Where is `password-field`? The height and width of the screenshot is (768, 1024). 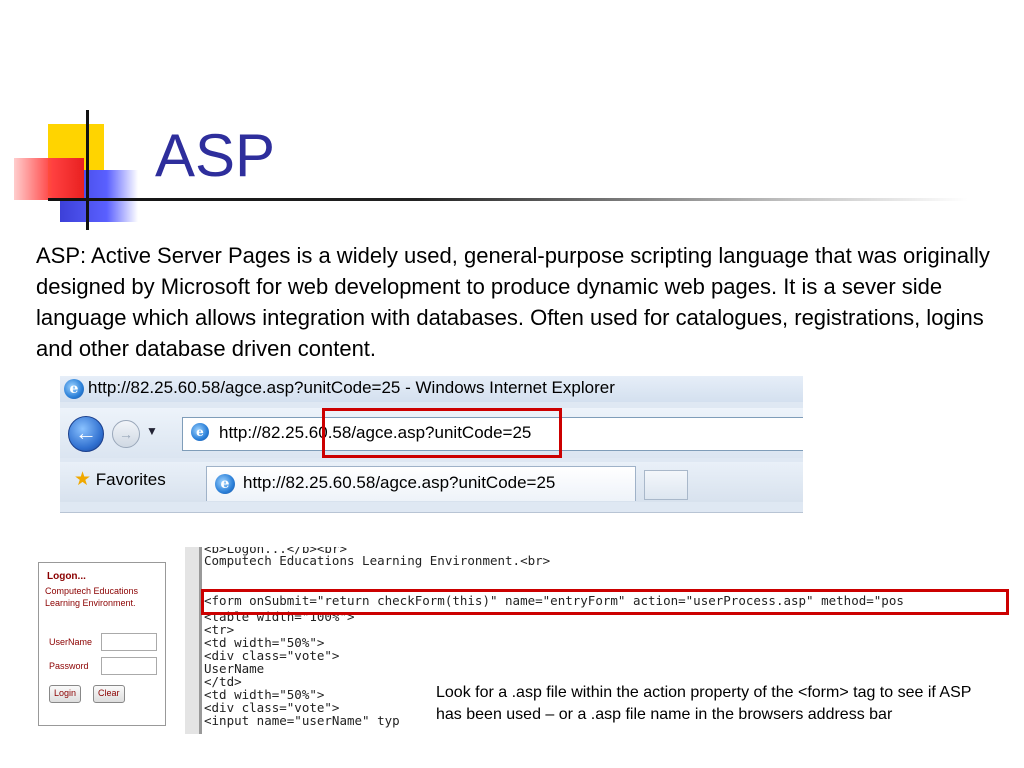
password-field is located at coordinates (129, 666).